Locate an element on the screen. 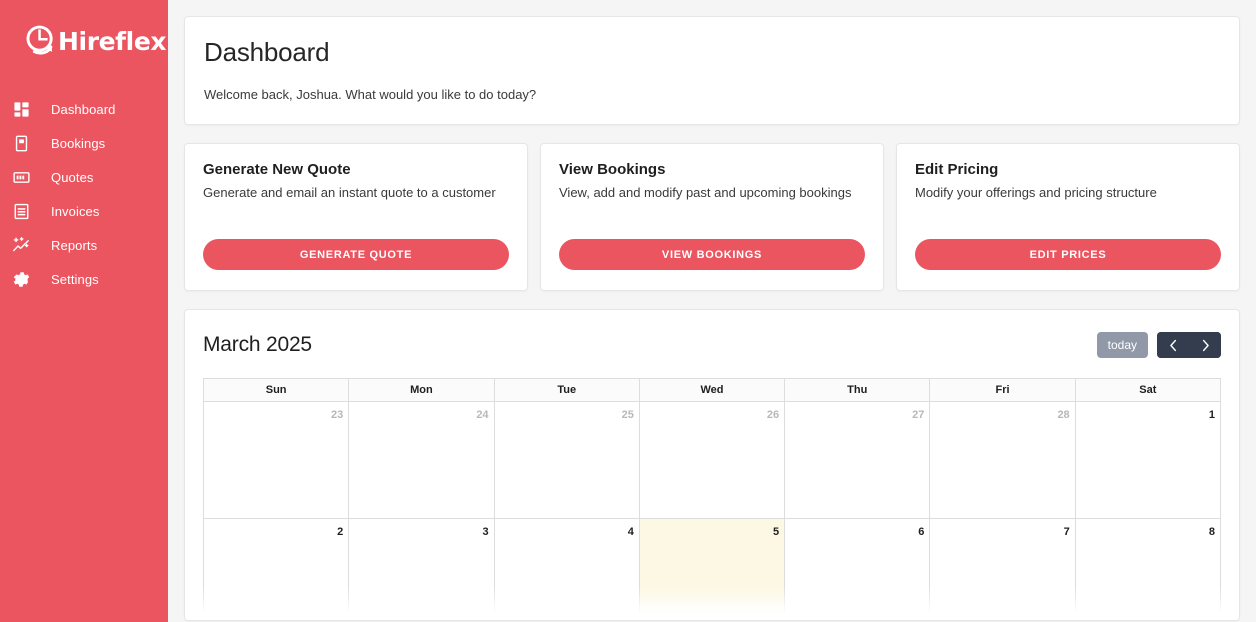 The width and height of the screenshot is (1256, 622). calendar-week-row: 2 3 4 5 6 7 8 is located at coordinates (712, 569).